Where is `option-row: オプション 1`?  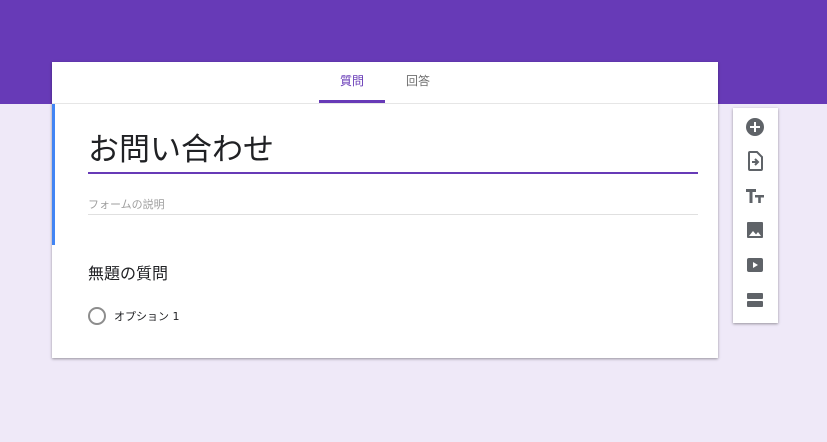
option-row: オプション 1 is located at coordinates (238, 317).